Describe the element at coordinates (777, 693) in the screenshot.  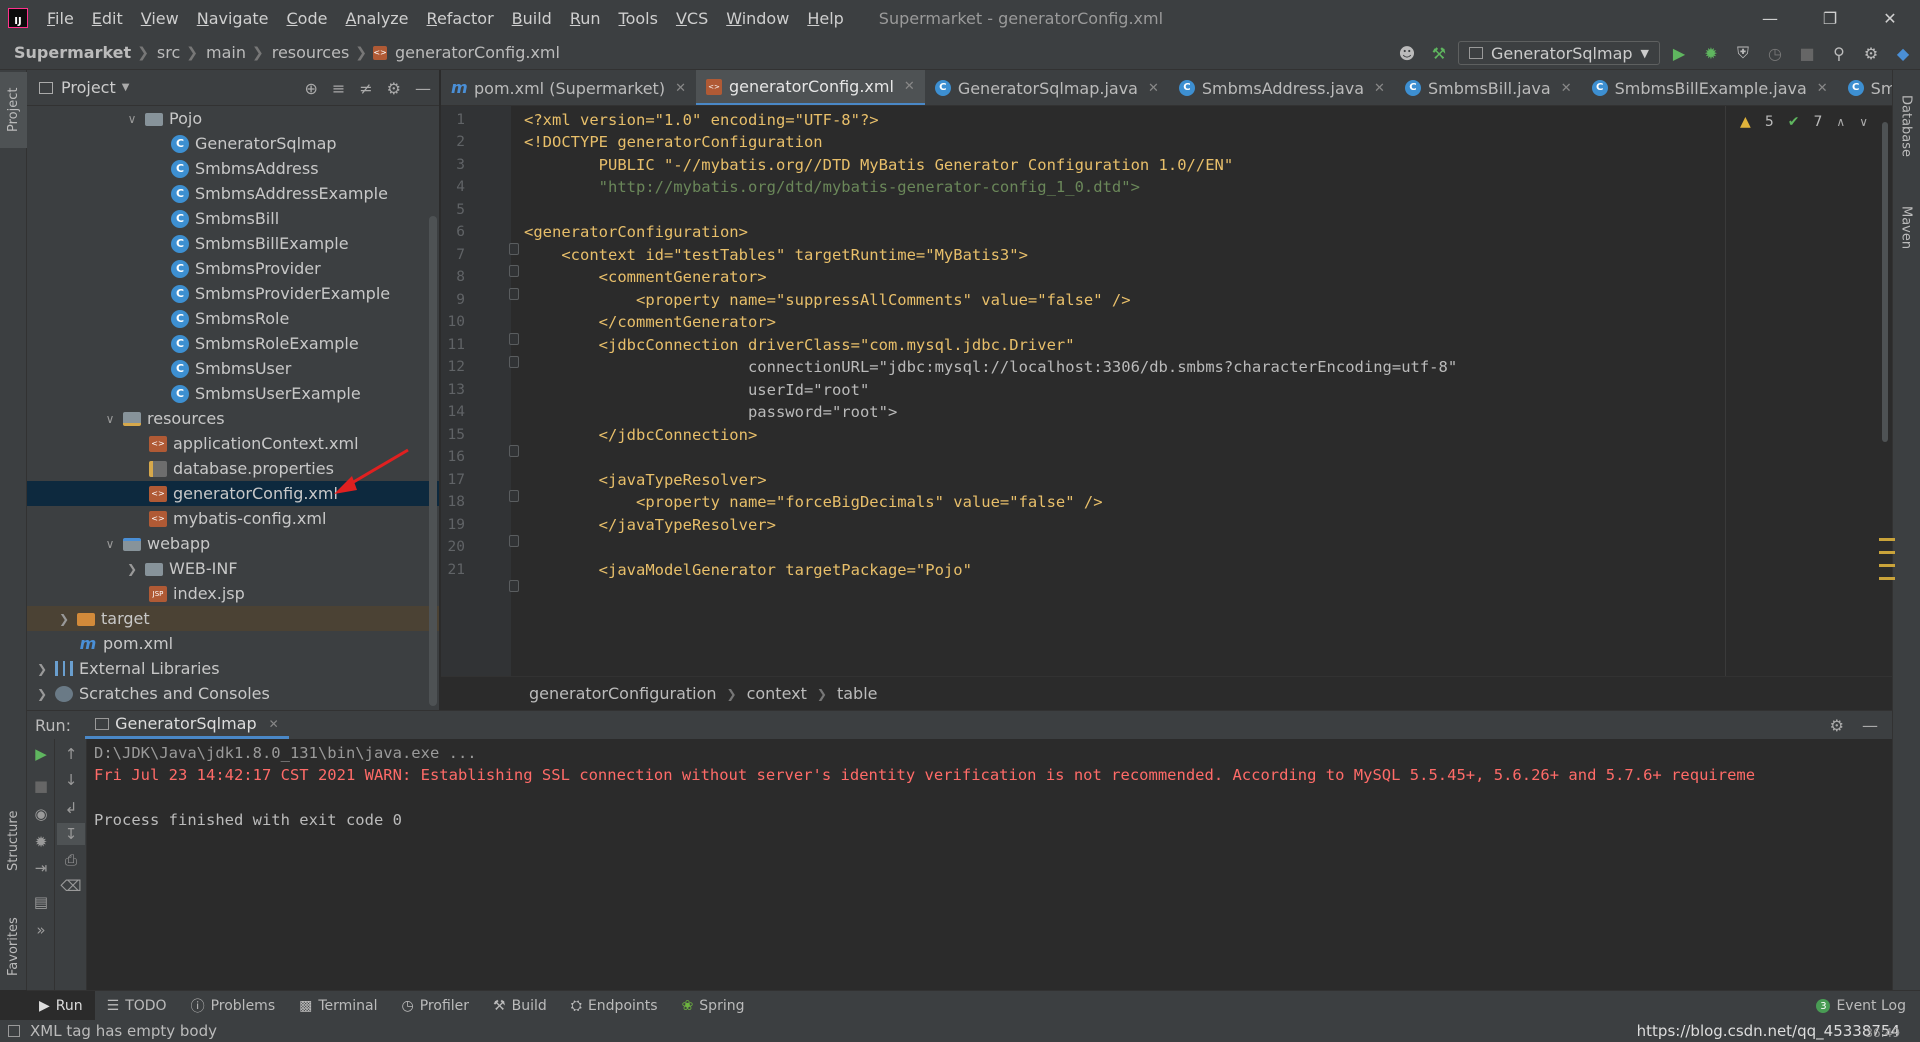
I see `breadcrumb-item: context` at that location.